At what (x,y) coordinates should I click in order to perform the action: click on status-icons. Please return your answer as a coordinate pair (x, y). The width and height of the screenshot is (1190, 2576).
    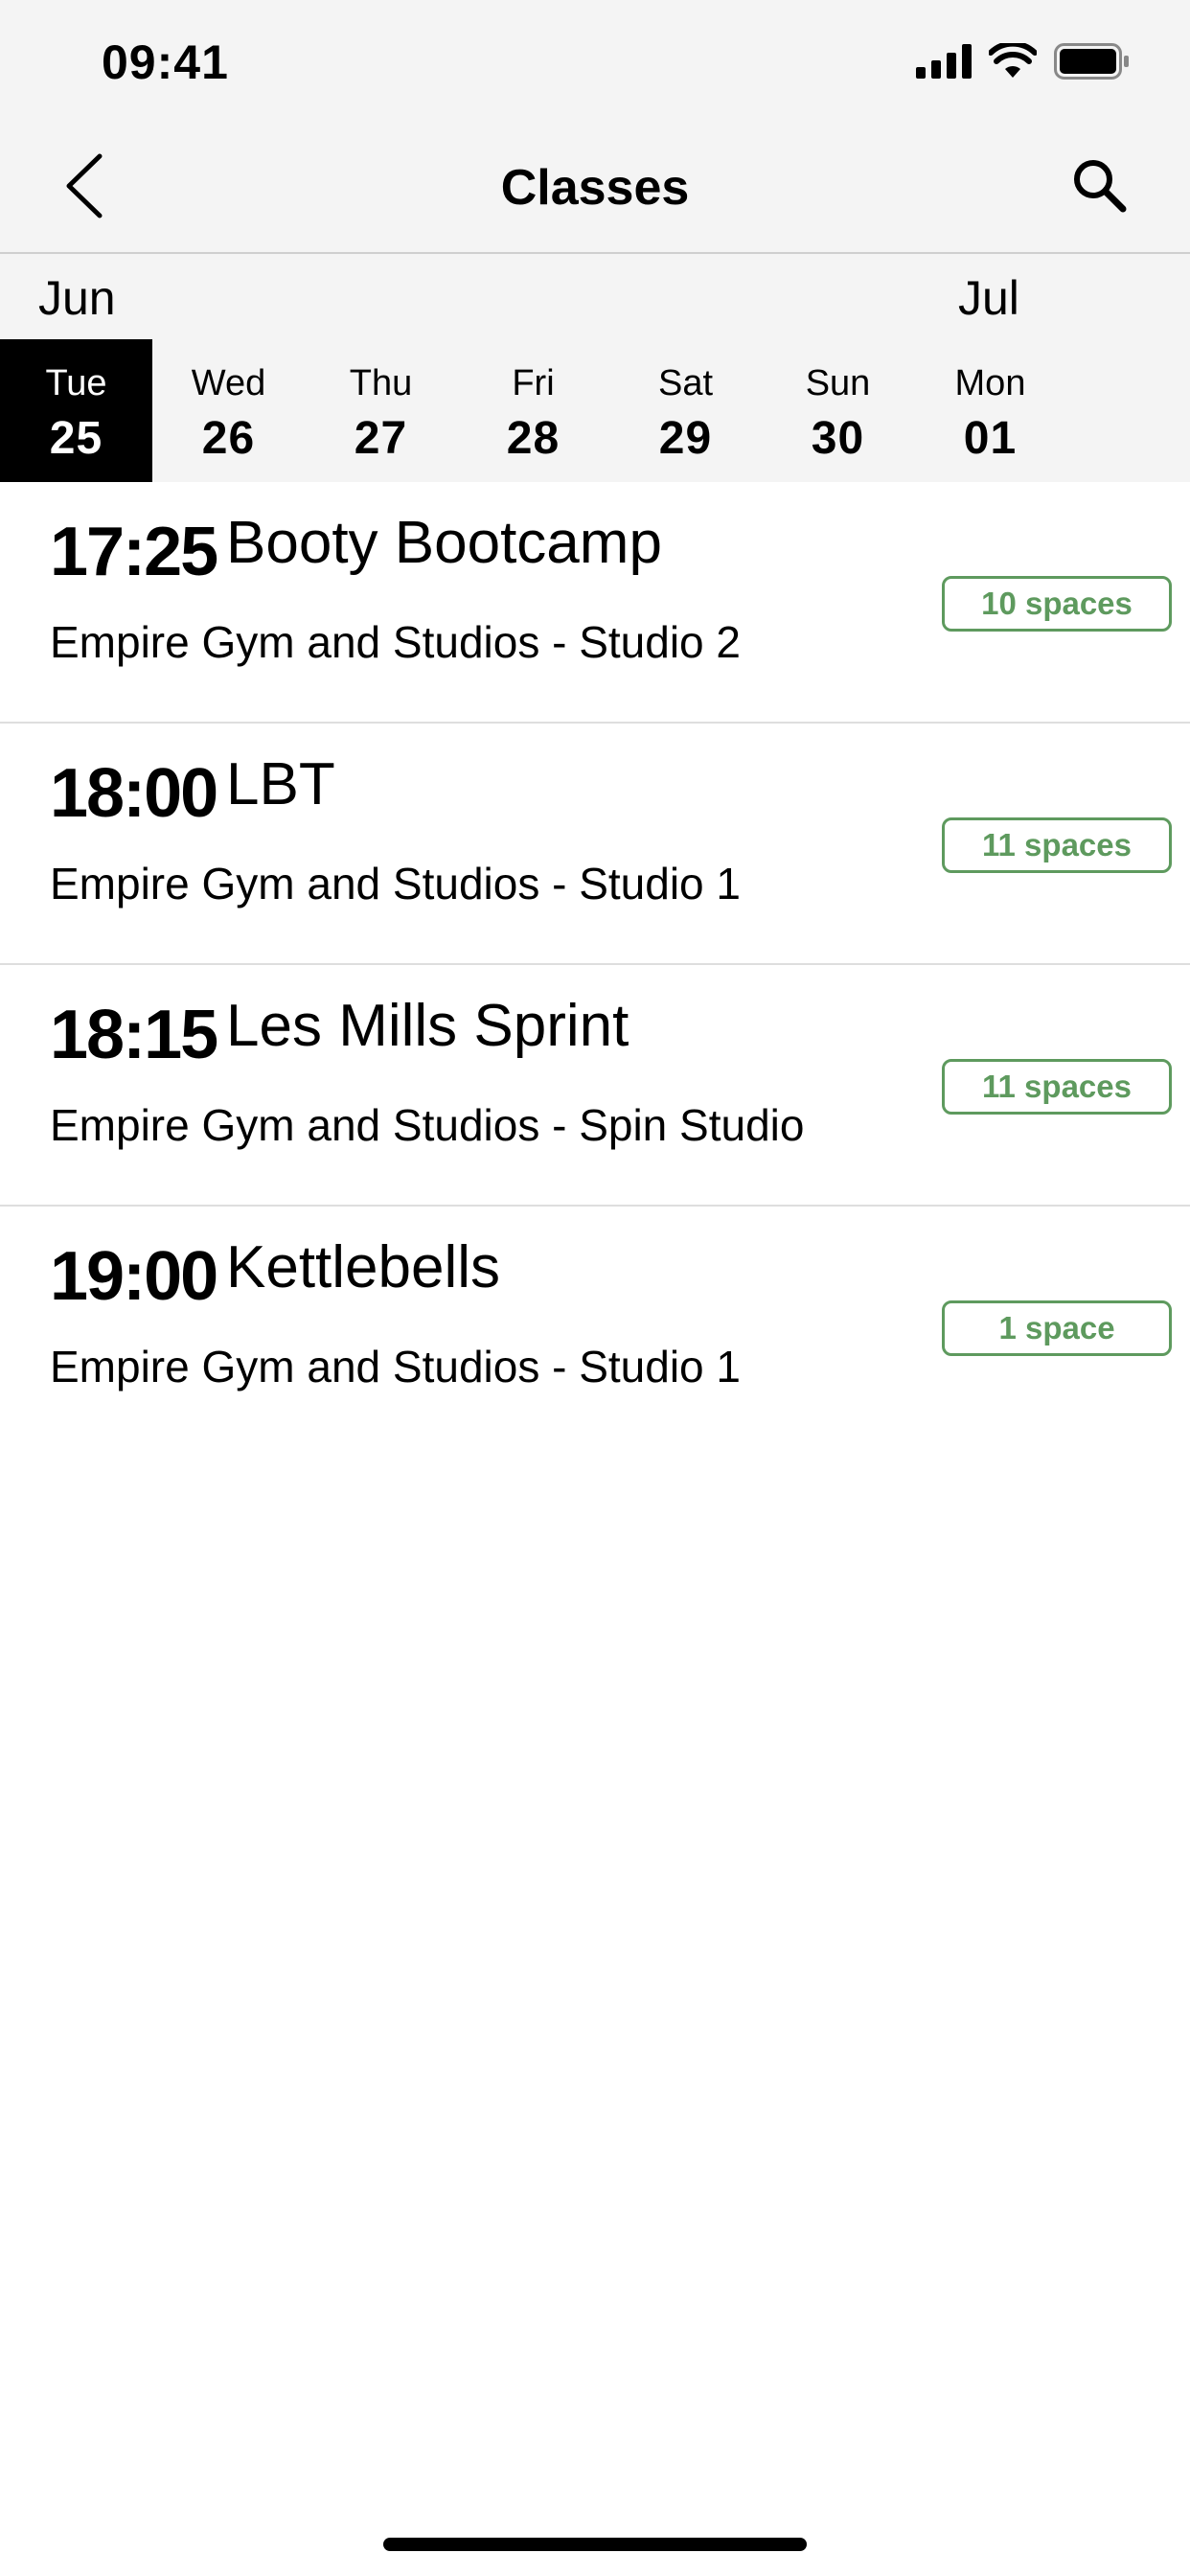
    Looking at the image, I should click on (1023, 62).